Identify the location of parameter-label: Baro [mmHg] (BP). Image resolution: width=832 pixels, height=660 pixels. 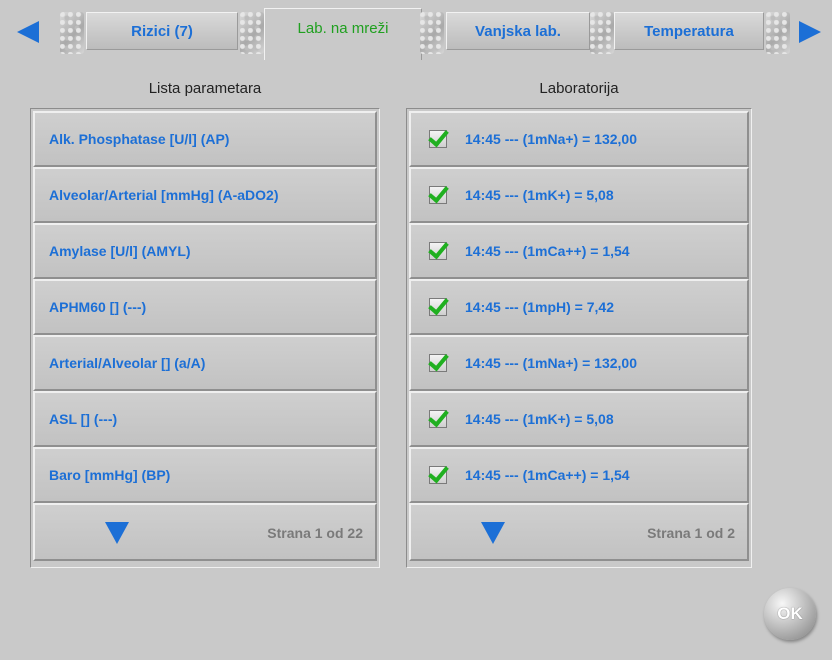
(110, 475).